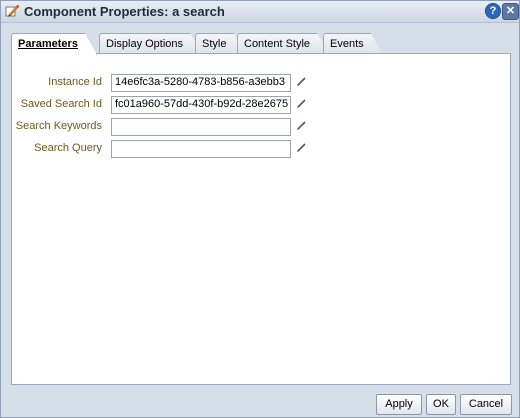 The image size is (520, 418). Describe the element at coordinates (399, 404) in the screenshot. I see `apply-button: Apply` at that location.